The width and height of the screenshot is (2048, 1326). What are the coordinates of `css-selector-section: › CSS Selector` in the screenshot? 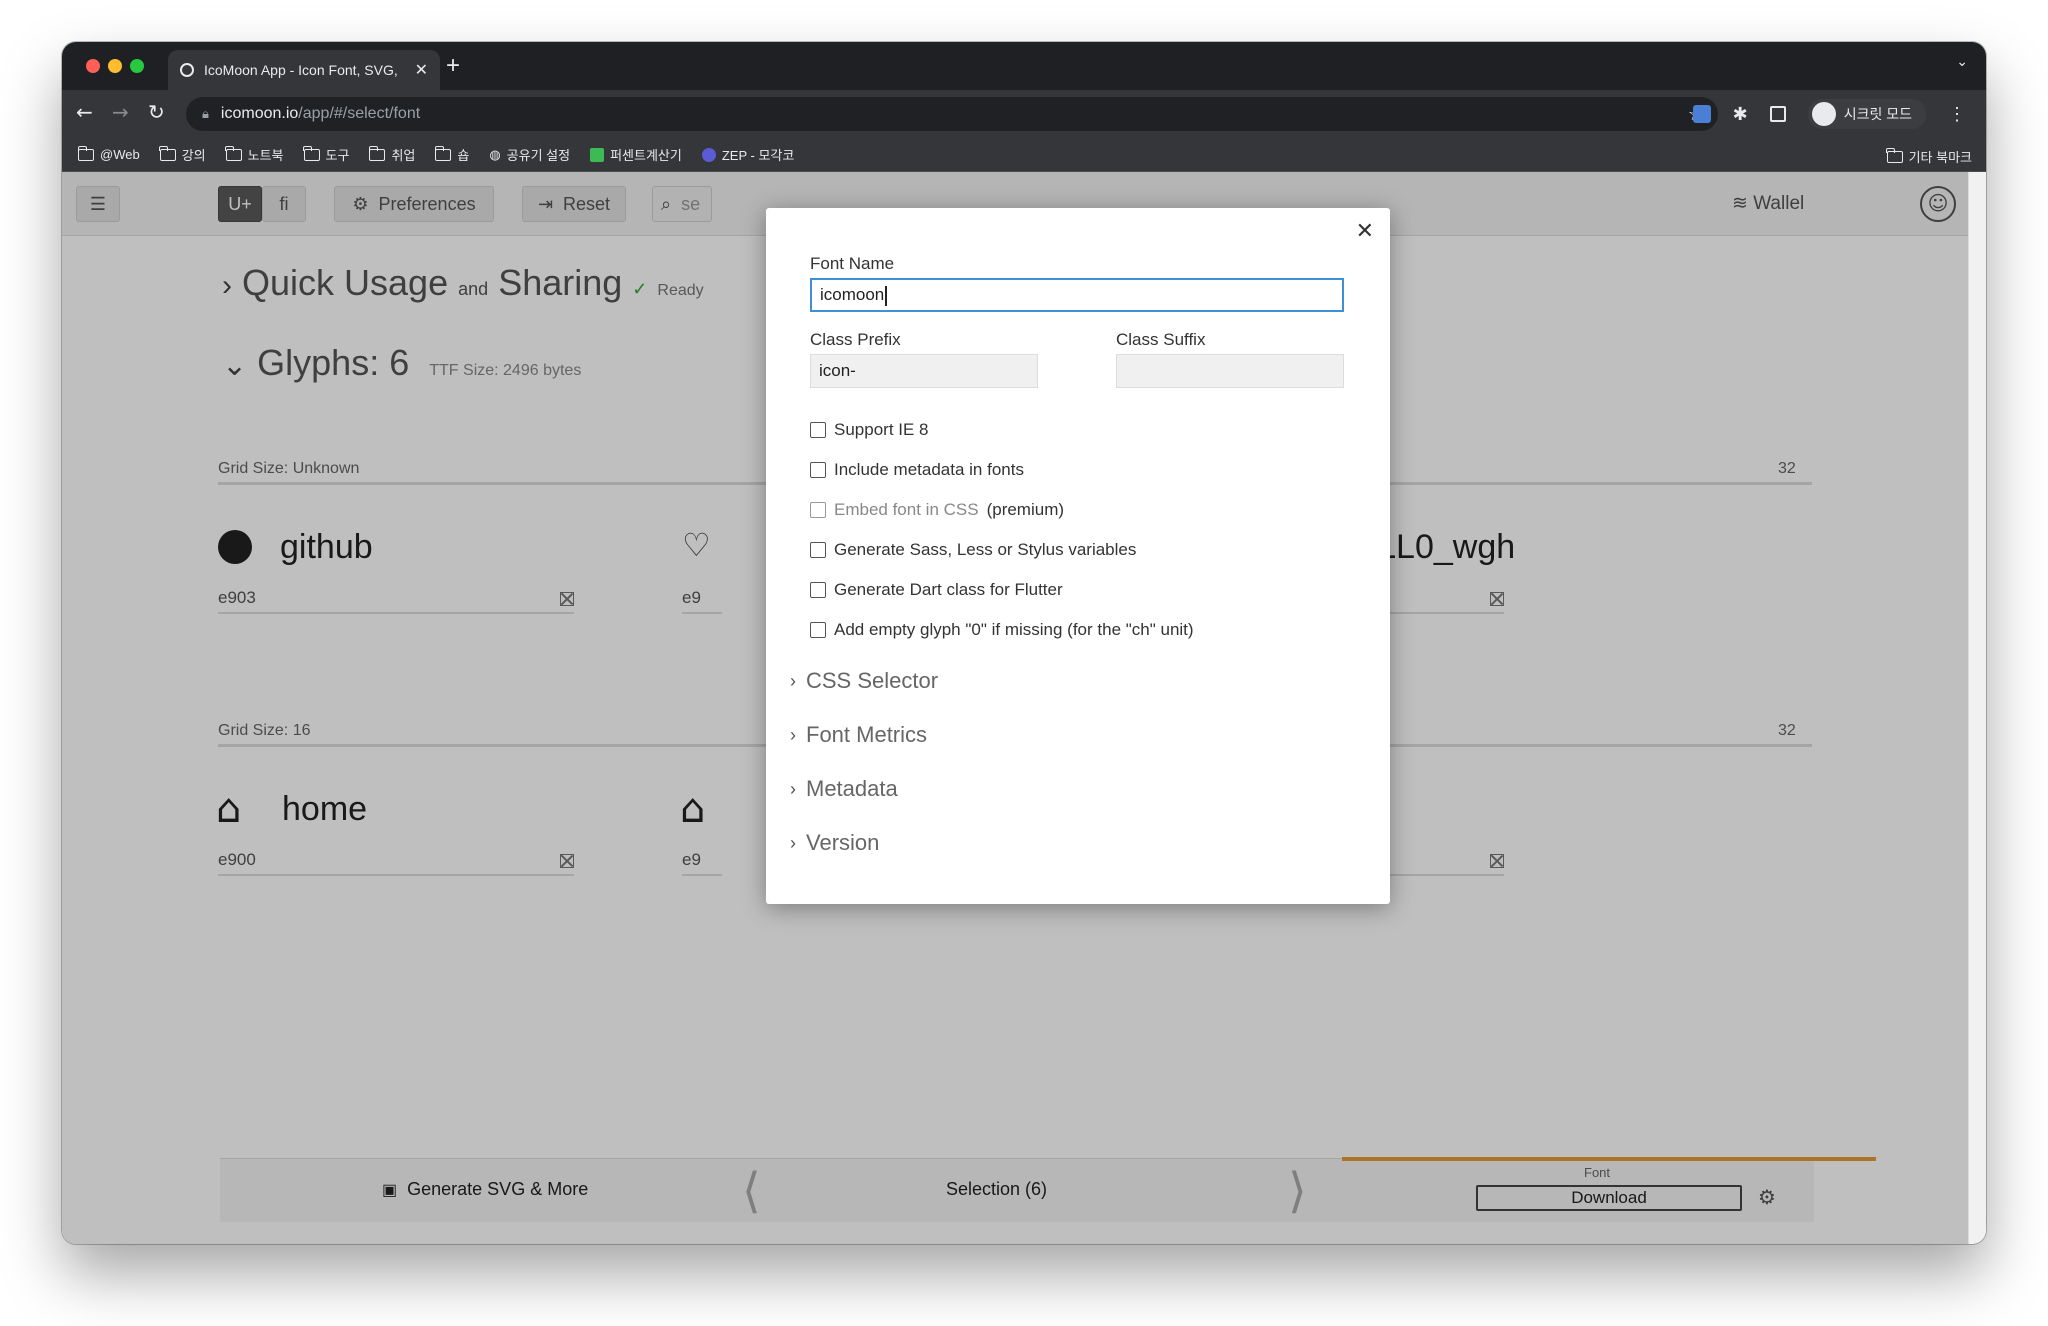 It's located at (864, 681).